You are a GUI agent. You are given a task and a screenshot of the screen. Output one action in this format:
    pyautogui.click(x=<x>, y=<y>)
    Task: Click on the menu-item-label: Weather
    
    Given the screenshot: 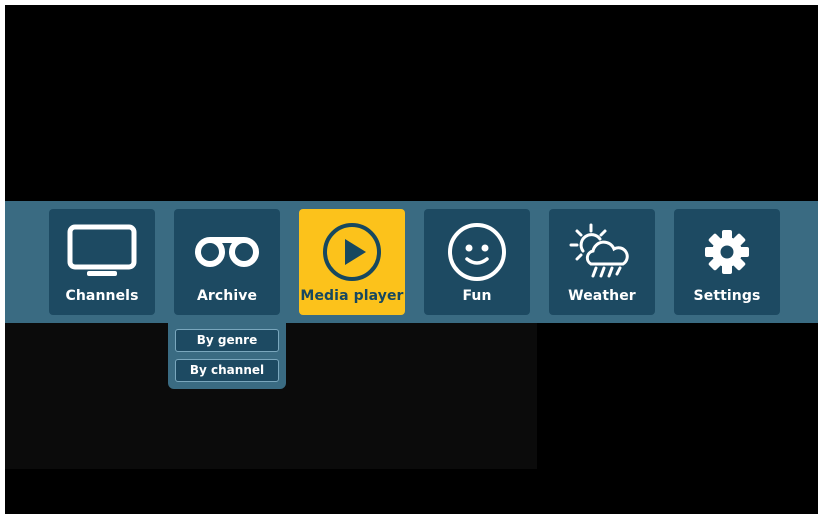 What is the action you would take?
    pyautogui.click(x=602, y=296)
    